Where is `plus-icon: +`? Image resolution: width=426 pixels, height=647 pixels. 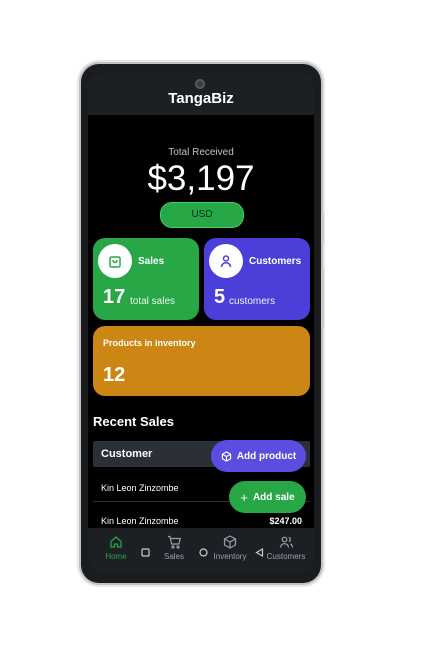 plus-icon: + is located at coordinates (244, 497).